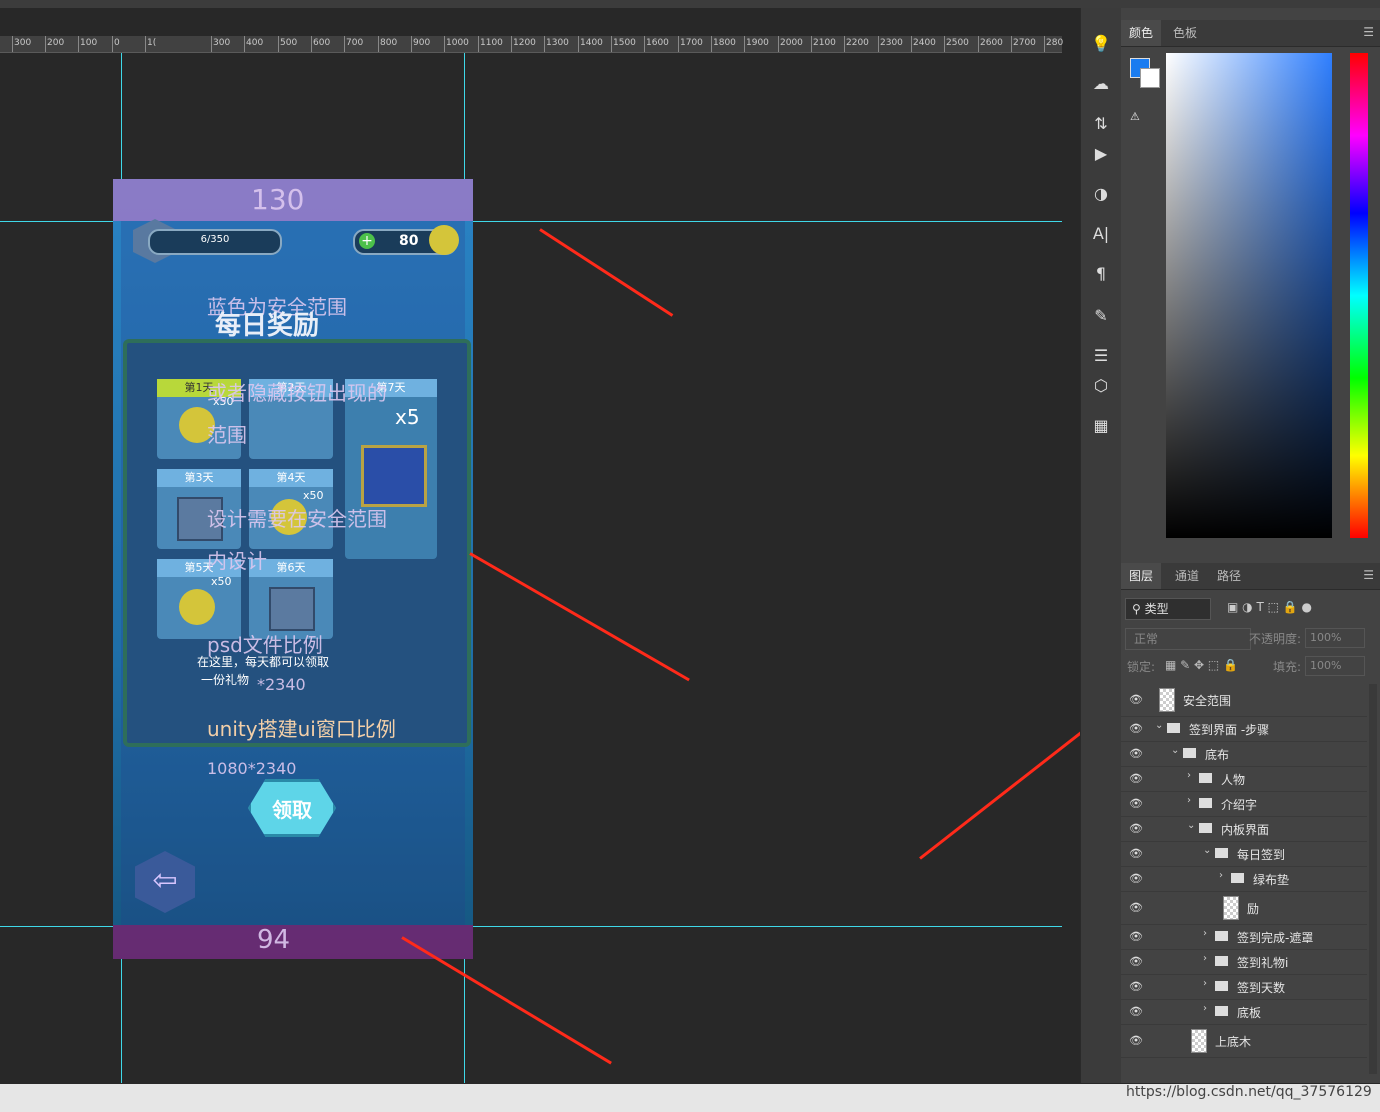 The image size is (1380, 1112). I want to click on top-unsafe-area: 130, so click(293, 200).